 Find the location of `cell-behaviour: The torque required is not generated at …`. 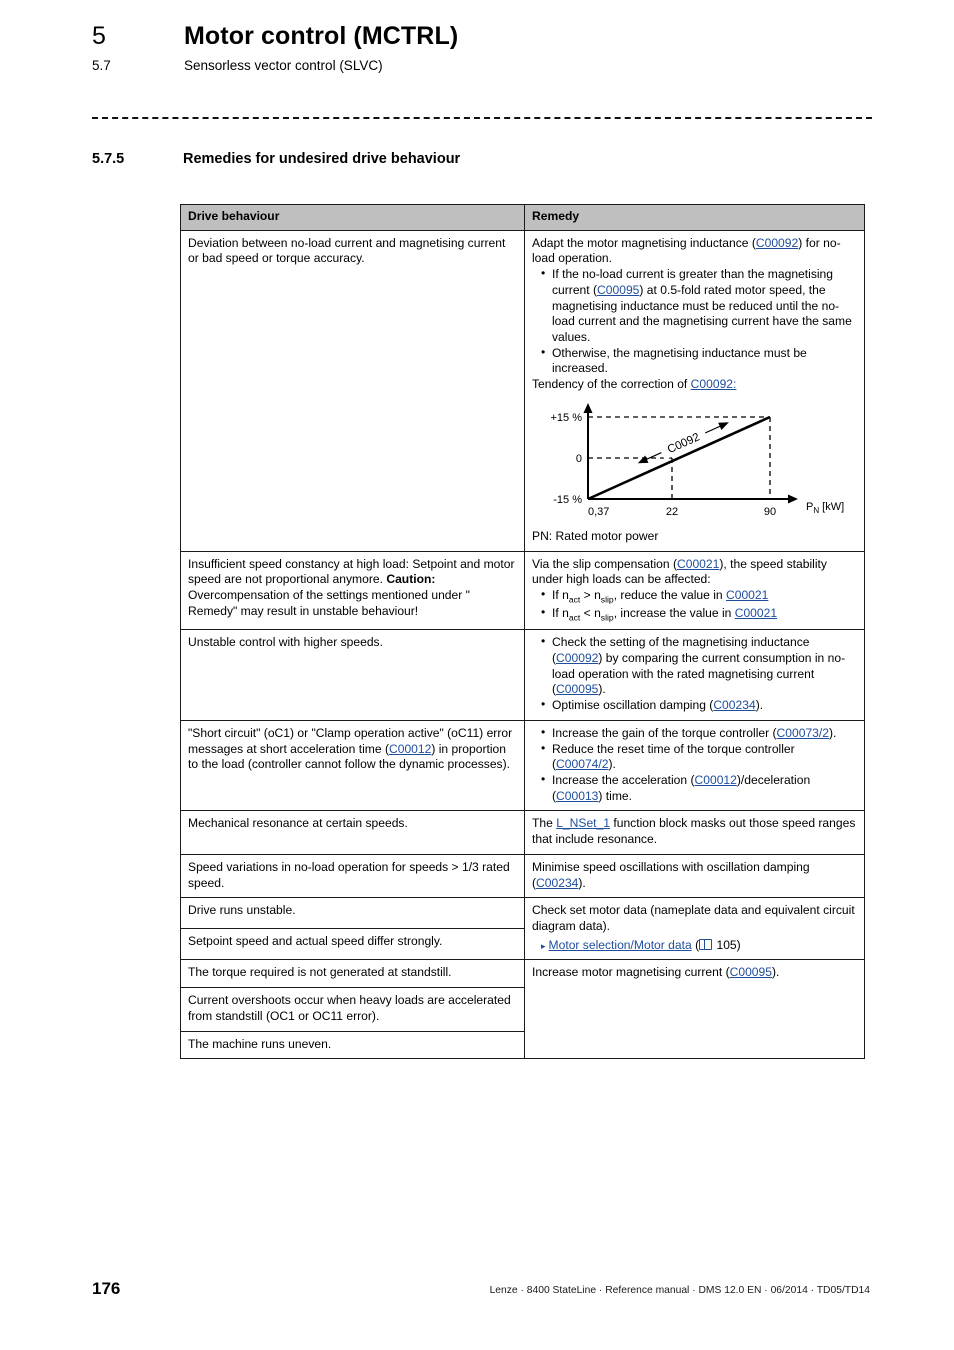

cell-behaviour: The torque required is not generated at … is located at coordinates (352, 974).